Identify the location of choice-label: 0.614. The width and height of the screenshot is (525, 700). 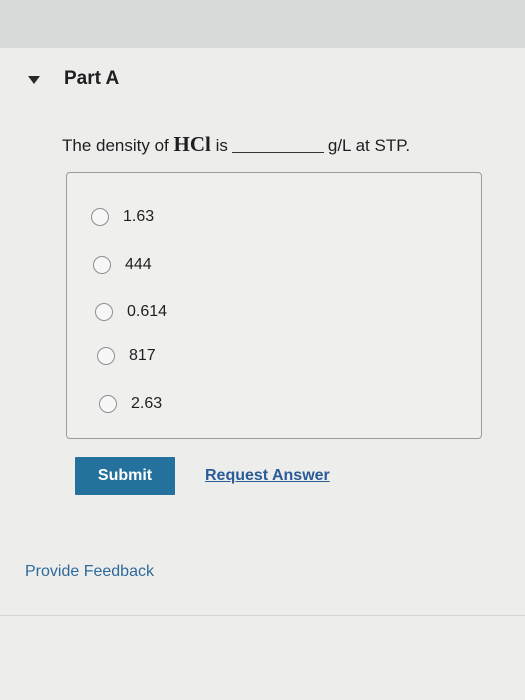
(147, 311).